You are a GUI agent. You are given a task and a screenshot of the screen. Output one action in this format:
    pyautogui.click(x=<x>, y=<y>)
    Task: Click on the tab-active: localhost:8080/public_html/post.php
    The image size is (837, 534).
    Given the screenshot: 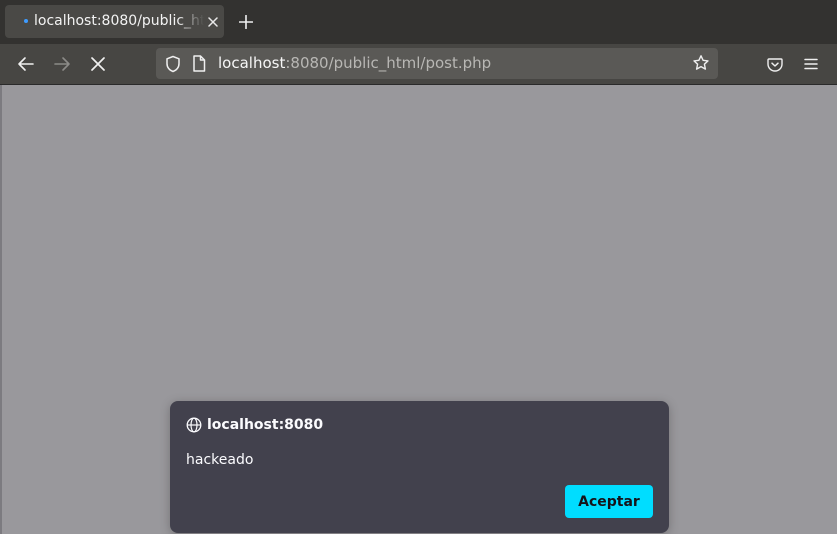 What is the action you would take?
    pyautogui.click(x=114, y=21)
    